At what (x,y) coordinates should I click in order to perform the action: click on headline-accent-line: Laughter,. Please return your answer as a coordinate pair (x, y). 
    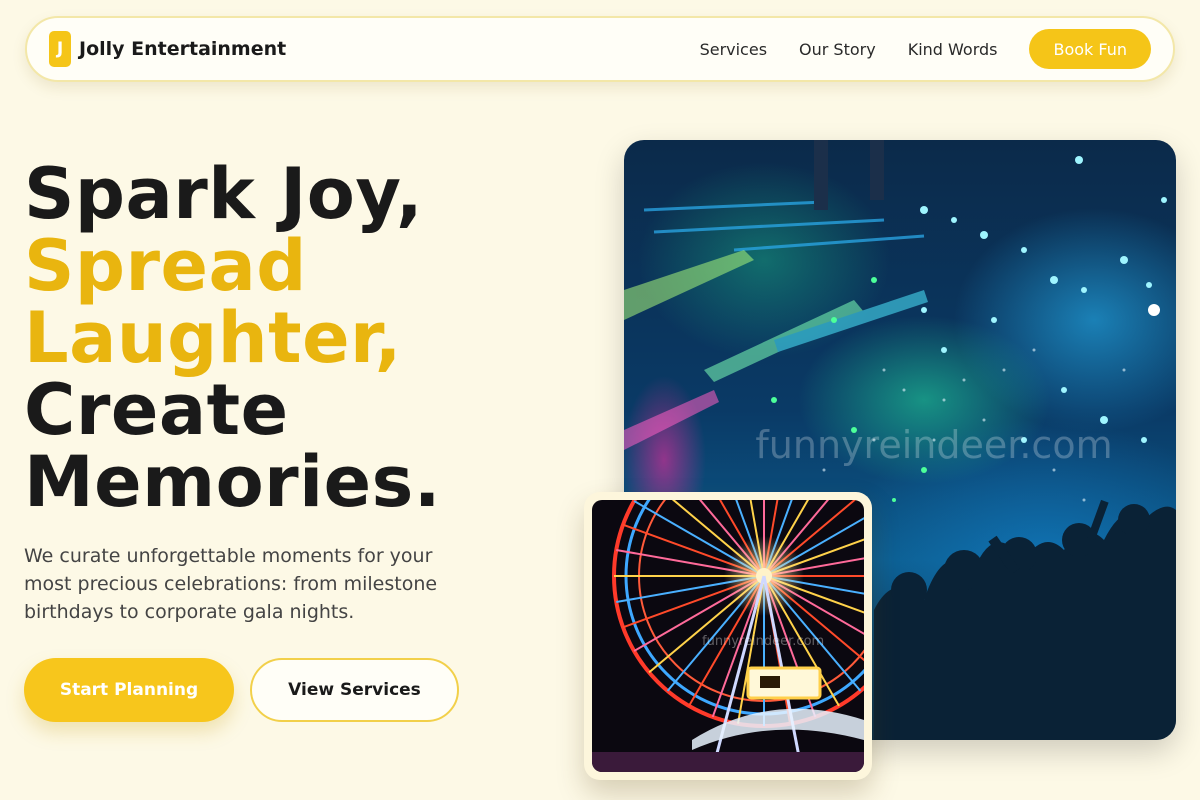
    Looking at the image, I should click on (213, 338).